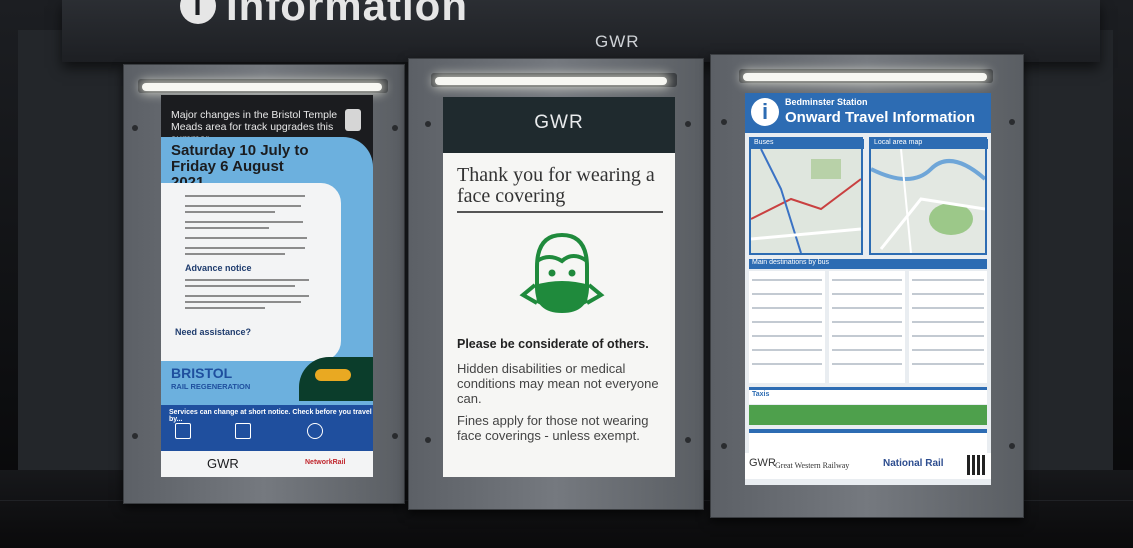 Image resolution: width=1133 pixels, height=548 pixels. Describe the element at coordinates (812, 465) in the screenshot. I see `operator-name: Great Western Railway` at that location.